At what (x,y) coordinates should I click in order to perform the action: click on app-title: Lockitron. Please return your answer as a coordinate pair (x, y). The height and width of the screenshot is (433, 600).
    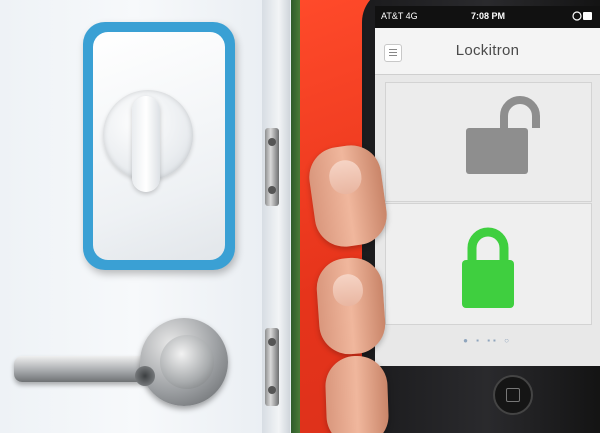
    Looking at the image, I should click on (487, 50).